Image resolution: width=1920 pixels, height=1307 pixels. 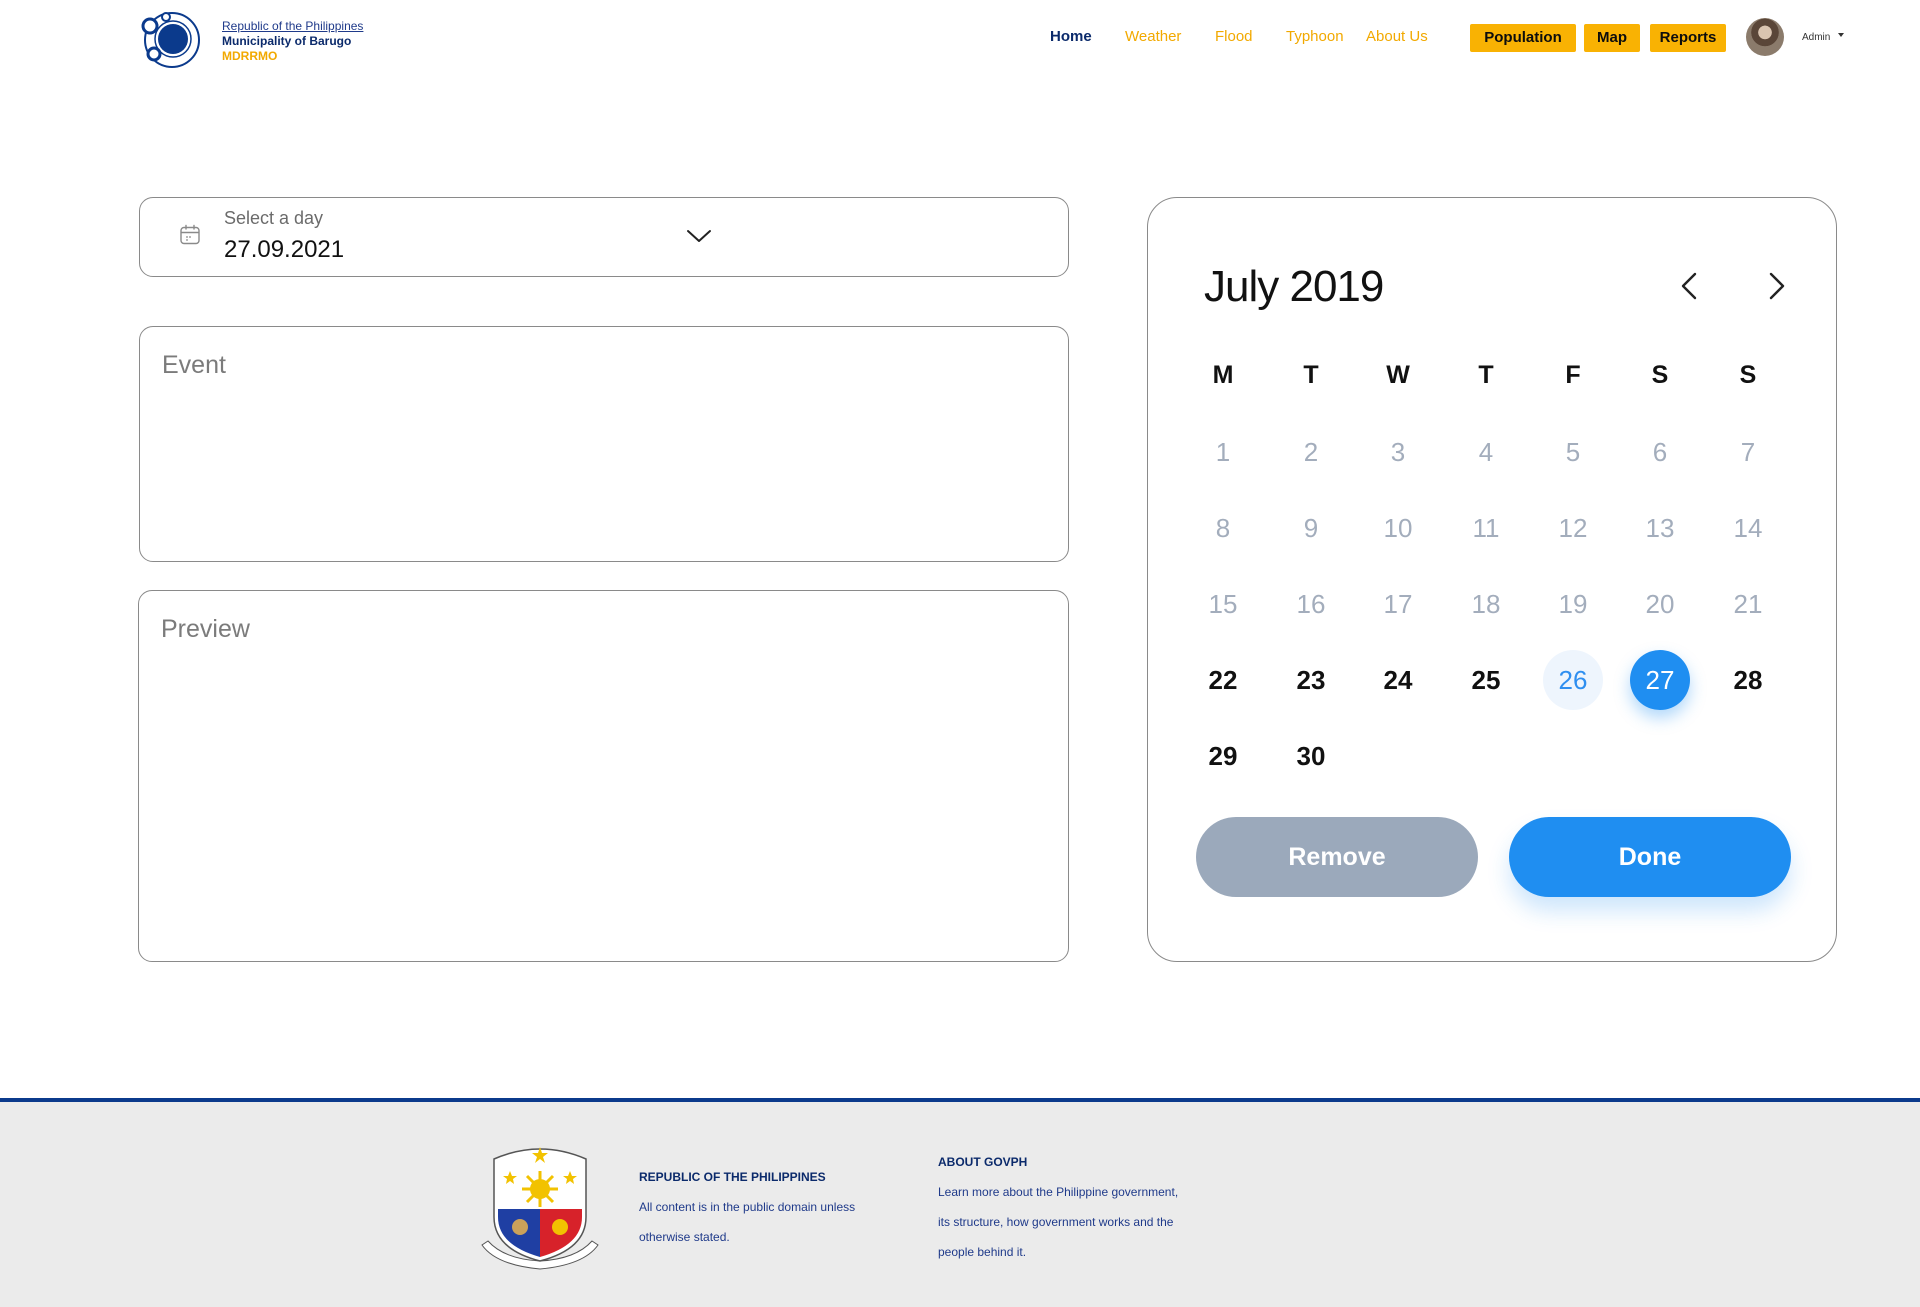 I want to click on population-button: Population, so click(x=1523, y=38).